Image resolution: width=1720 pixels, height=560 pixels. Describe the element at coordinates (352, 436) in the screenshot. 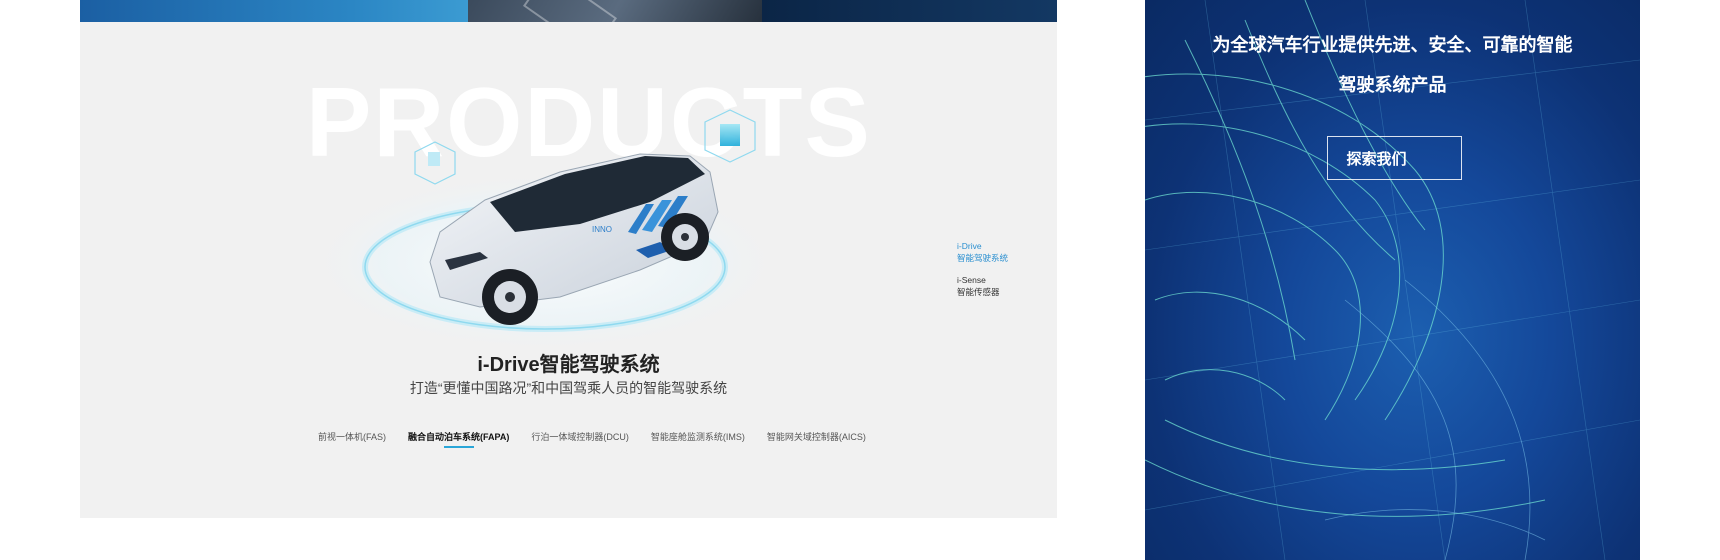

I see `tab-fas: 前视一体机(FAS)` at that location.